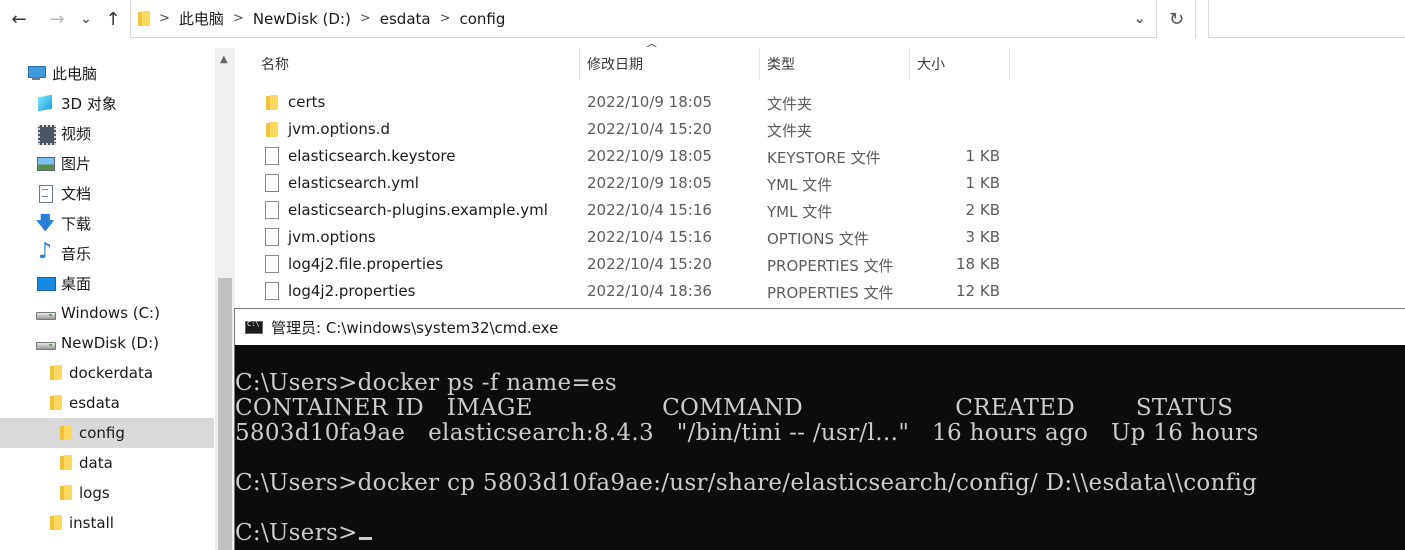 The height and width of the screenshot is (550, 1405). Describe the element at coordinates (86, 19) in the screenshot. I see `recent-locations-button: ⌄` at that location.